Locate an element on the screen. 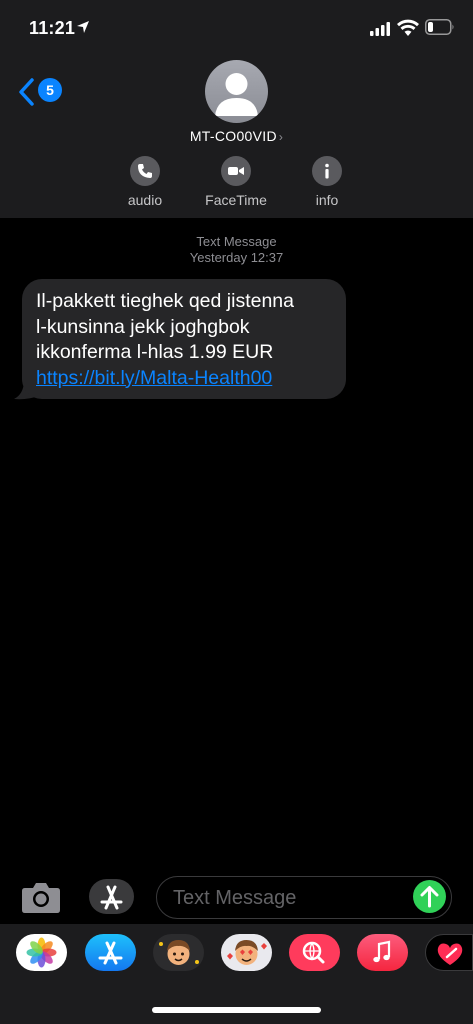 The image size is (473, 1024). phone-icon is located at coordinates (145, 171).